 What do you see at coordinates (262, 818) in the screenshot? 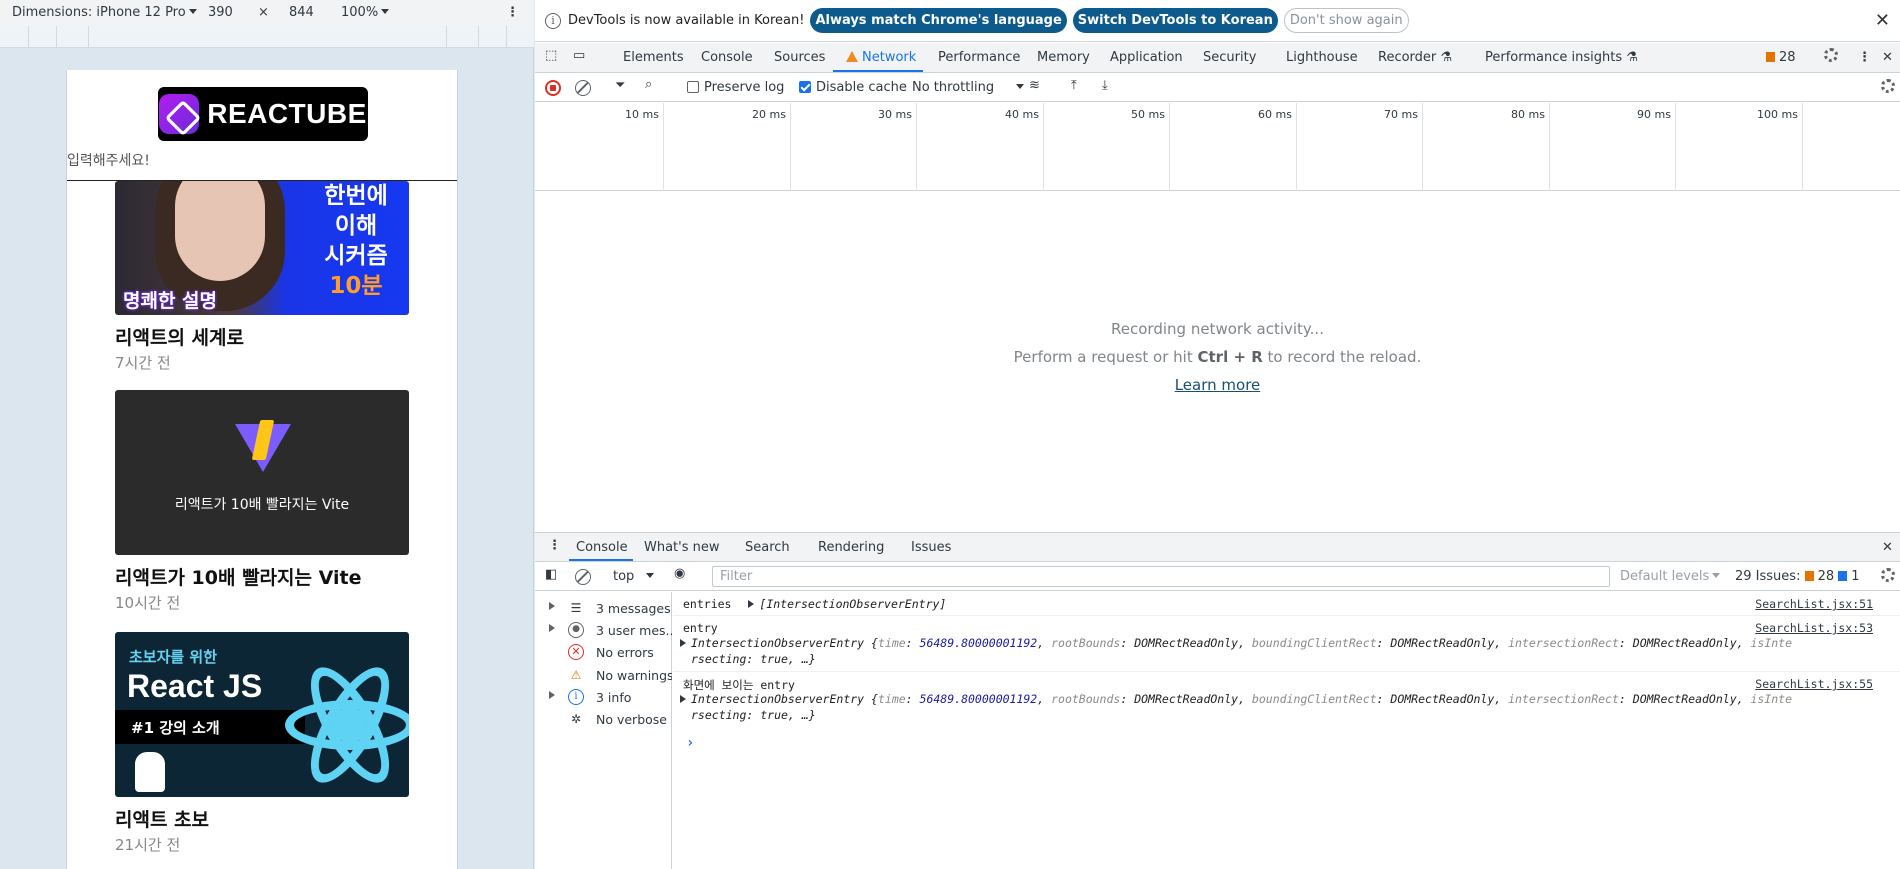
I see `video-title: 리액트 초보` at bounding box center [262, 818].